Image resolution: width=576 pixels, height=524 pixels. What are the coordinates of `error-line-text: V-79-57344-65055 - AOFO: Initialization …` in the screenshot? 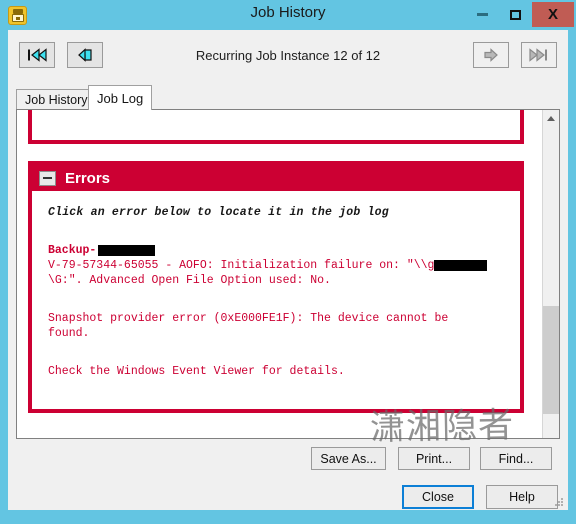 It's located at (241, 265).